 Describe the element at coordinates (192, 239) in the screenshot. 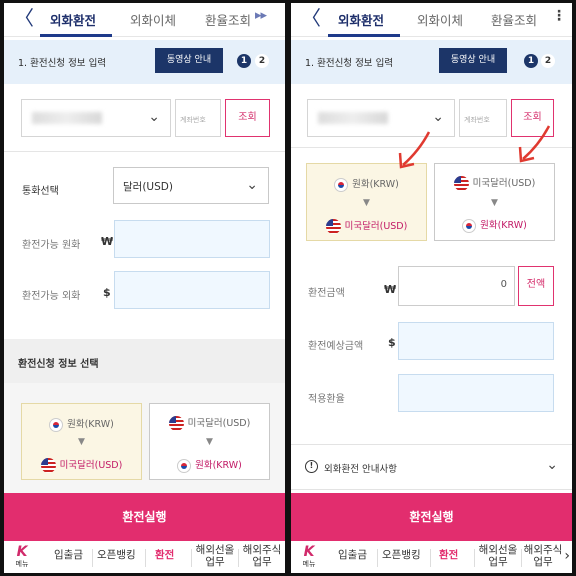

I see `avail-krw-field` at that location.